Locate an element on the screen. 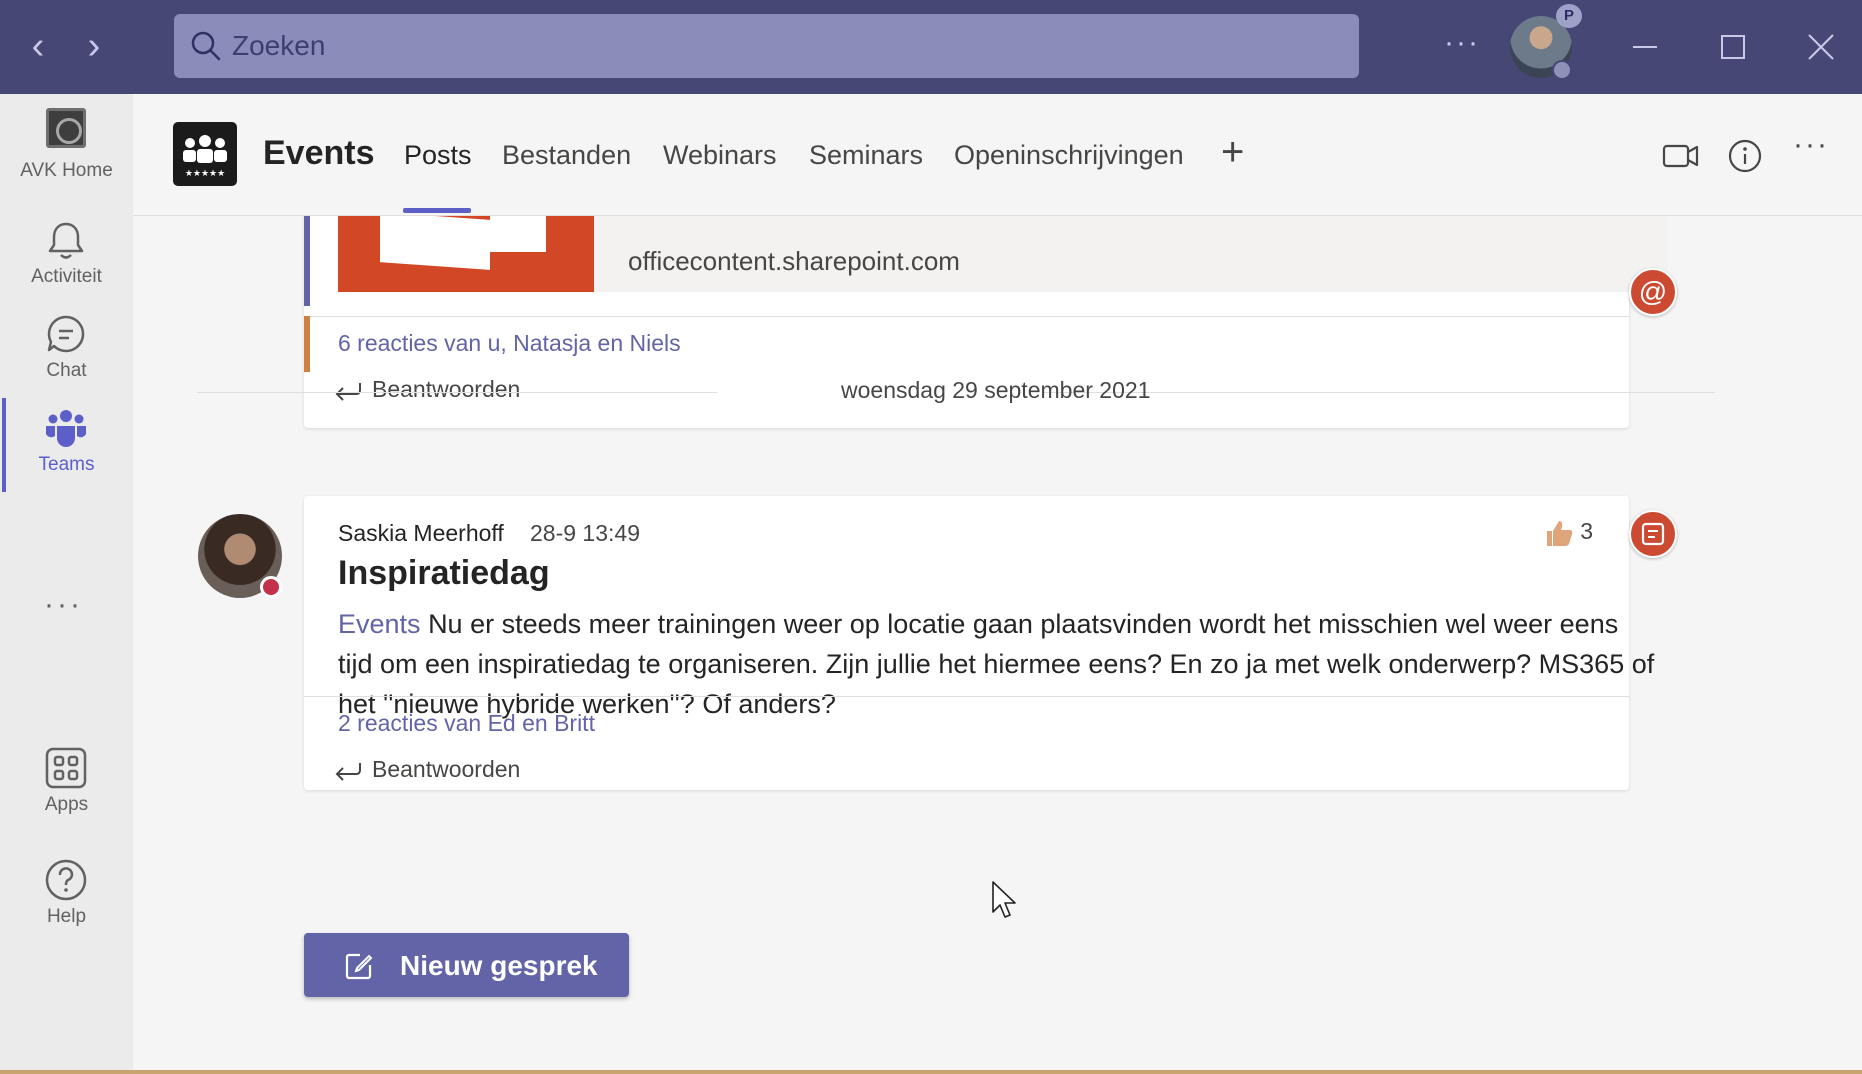 The width and height of the screenshot is (1862, 1074). minimize-icon is located at coordinates (1645, 47).